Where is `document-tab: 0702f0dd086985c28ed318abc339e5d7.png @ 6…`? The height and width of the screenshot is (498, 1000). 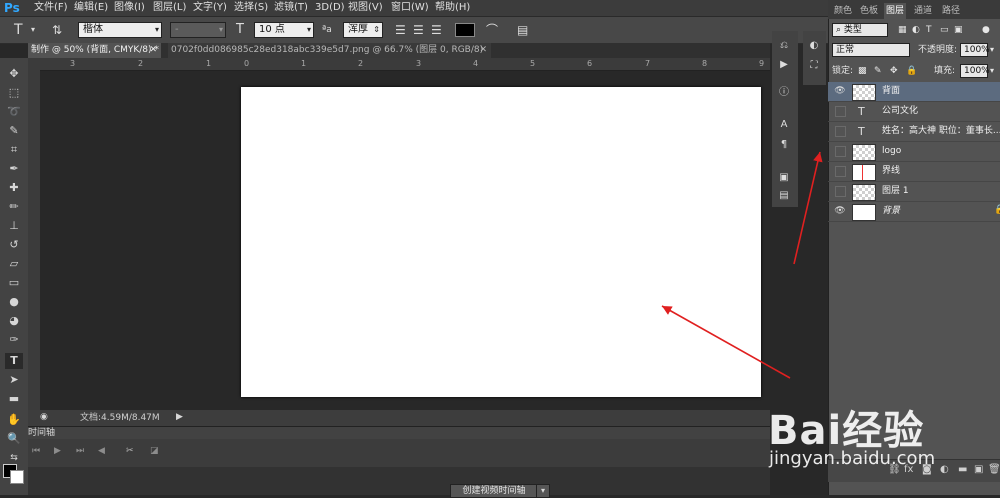 document-tab: 0702f0dd086985c28ed318abc339e5d7.png @ 6… is located at coordinates (329, 50).